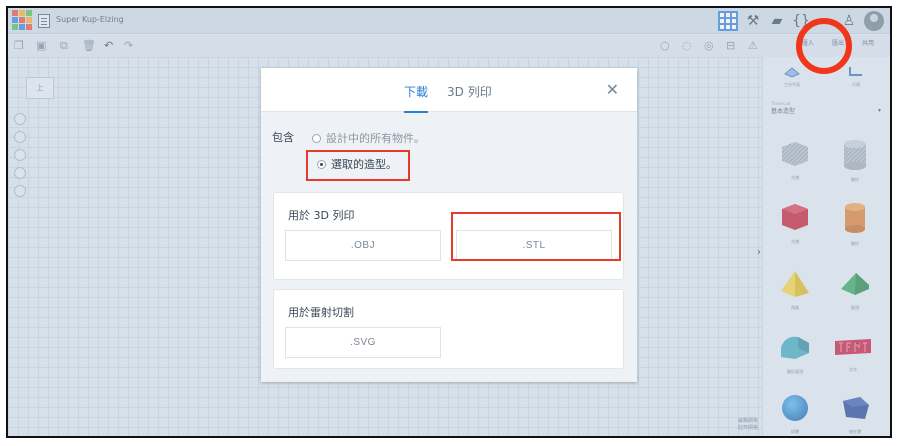  What do you see at coordinates (358, 165) in the screenshot?
I see `annotation-selected-option` at bounding box center [358, 165].